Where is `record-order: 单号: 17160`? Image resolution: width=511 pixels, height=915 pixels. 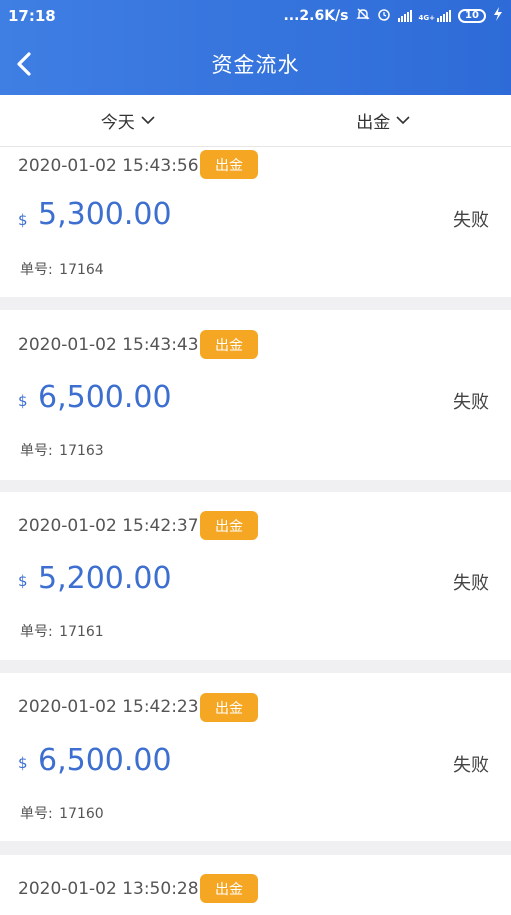
record-order: 单号: 17160 is located at coordinates (61, 813).